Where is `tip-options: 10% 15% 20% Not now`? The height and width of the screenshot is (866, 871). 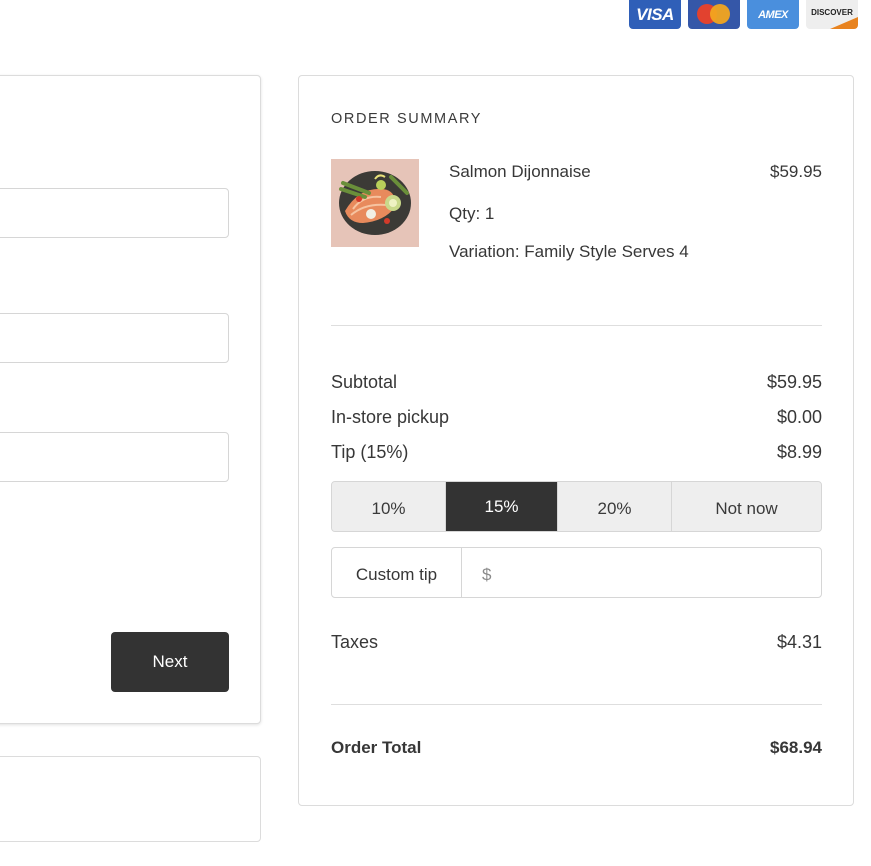
tip-options: 10% 15% 20% Not now is located at coordinates (576, 506).